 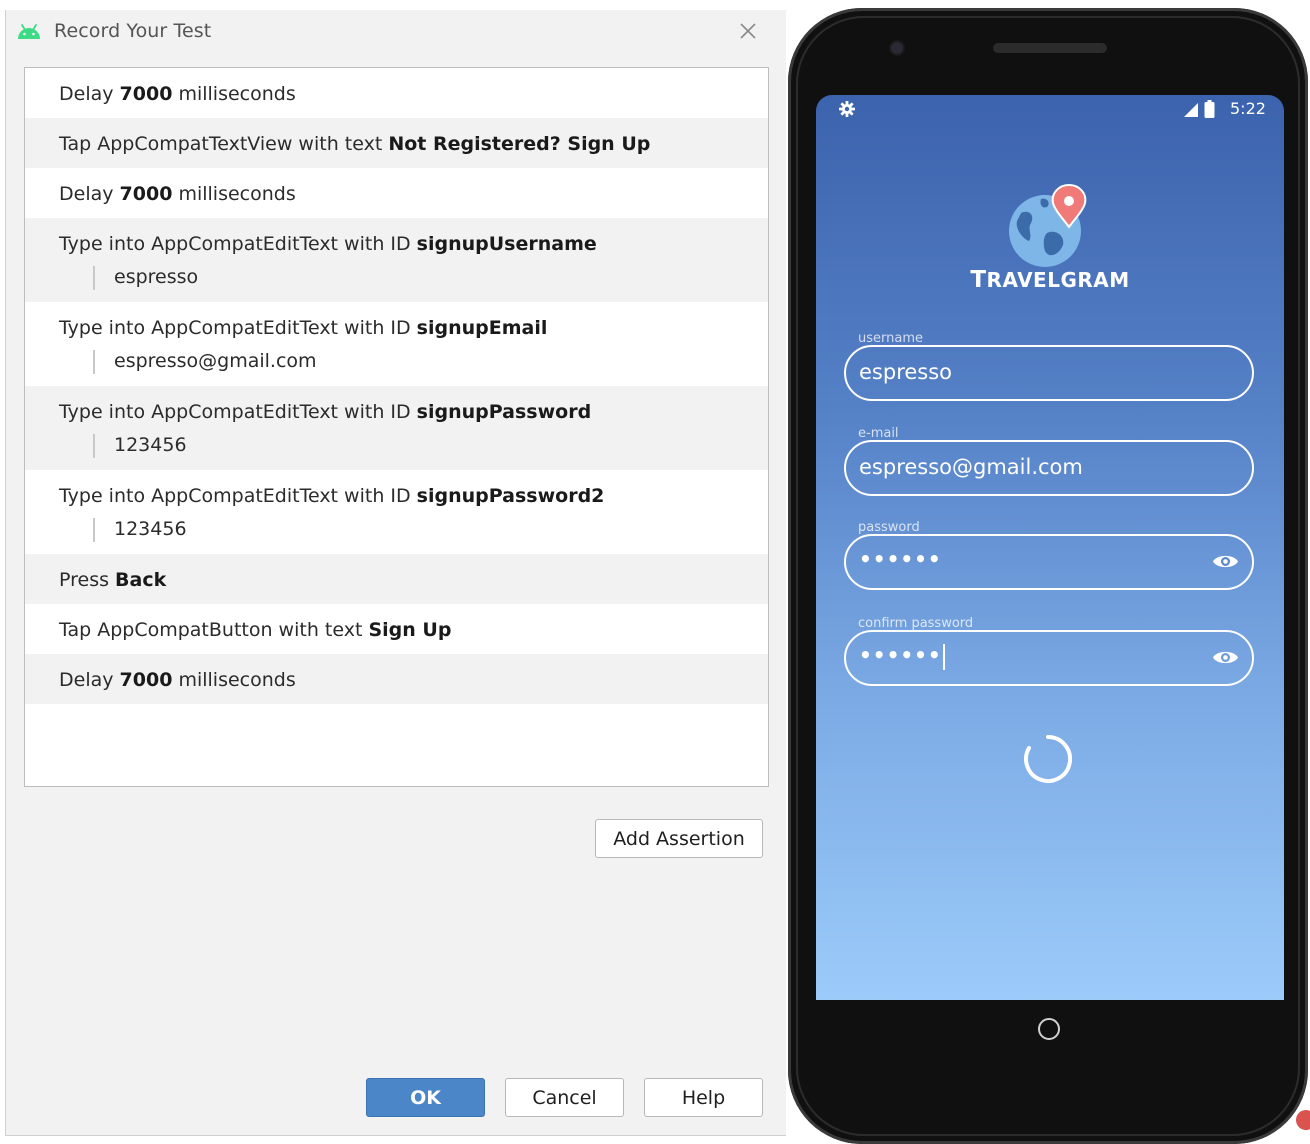 What do you see at coordinates (971, 467) in the screenshot?
I see `email-value: espresso@gmail.com` at bounding box center [971, 467].